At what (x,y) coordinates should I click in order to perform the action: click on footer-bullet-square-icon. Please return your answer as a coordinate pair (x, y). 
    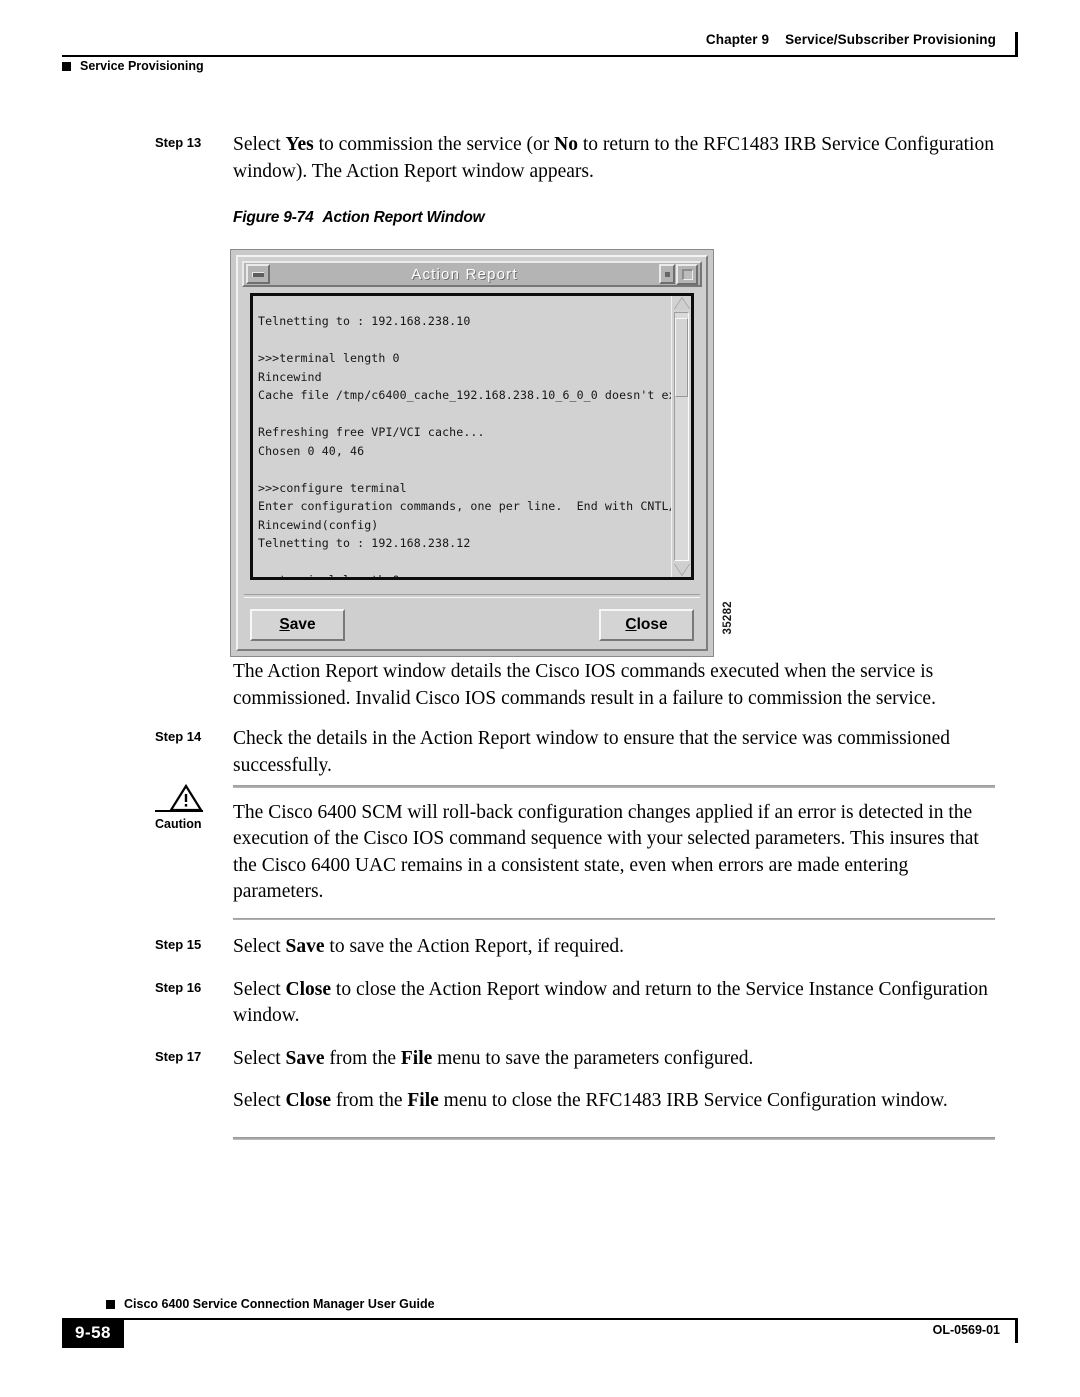
    Looking at the image, I should click on (110, 1304).